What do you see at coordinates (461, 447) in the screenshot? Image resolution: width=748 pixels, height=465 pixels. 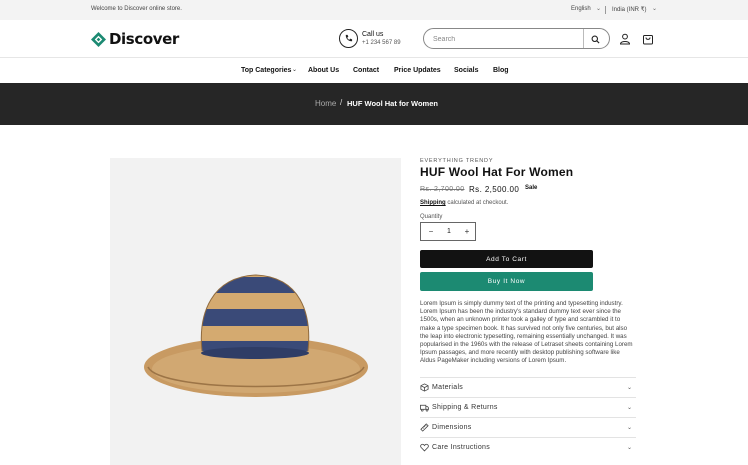 I see `accordion-label: Care Instructions` at bounding box center [461, 447].